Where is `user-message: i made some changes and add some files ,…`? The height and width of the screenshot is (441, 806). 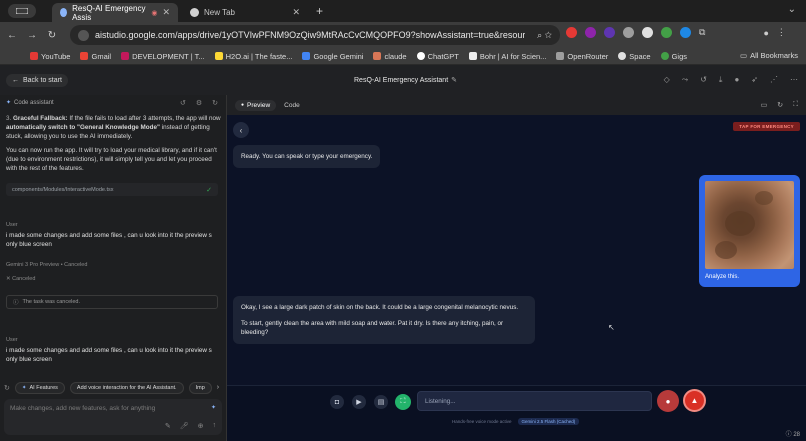 user-message: i made some changes and add some files ,… is located at coordinates (109, 240).